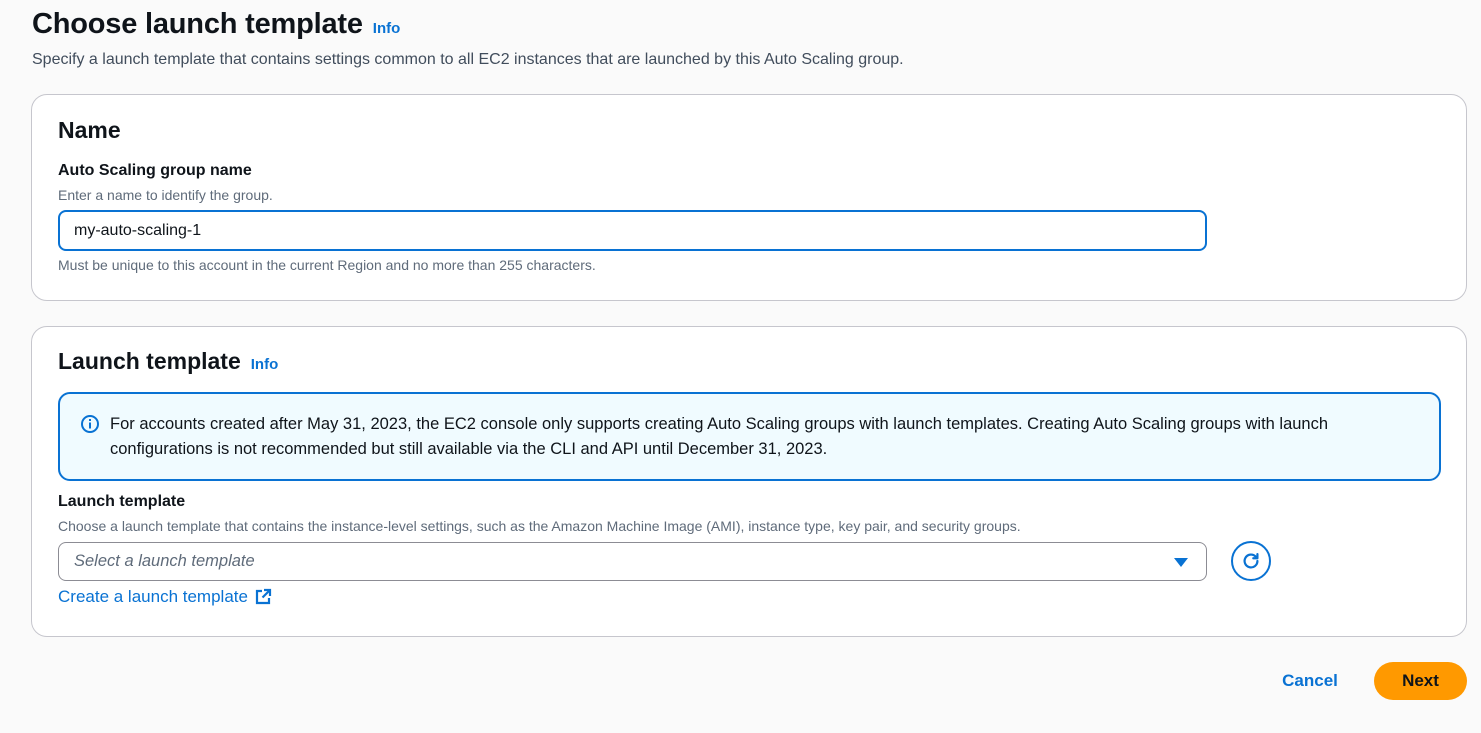  I want to click on asg-name-description: Enter a name to identify the group., so click(165, 195).